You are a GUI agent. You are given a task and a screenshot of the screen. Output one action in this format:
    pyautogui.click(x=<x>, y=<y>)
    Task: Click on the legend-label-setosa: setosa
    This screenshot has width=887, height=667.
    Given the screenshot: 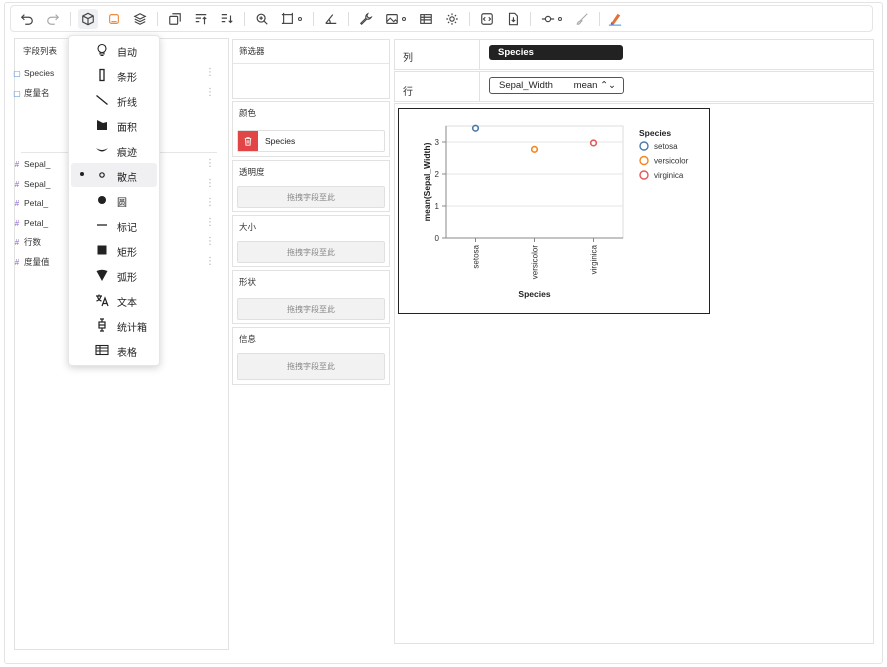 What is the action you would take?
    pyautogui.click(x=666, y=146)
    